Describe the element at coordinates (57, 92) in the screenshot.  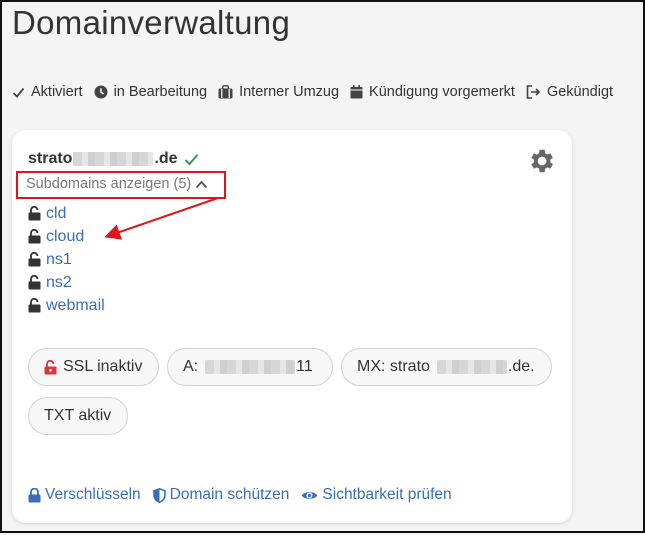
I see `legend-label: Aktiviert` at that location.